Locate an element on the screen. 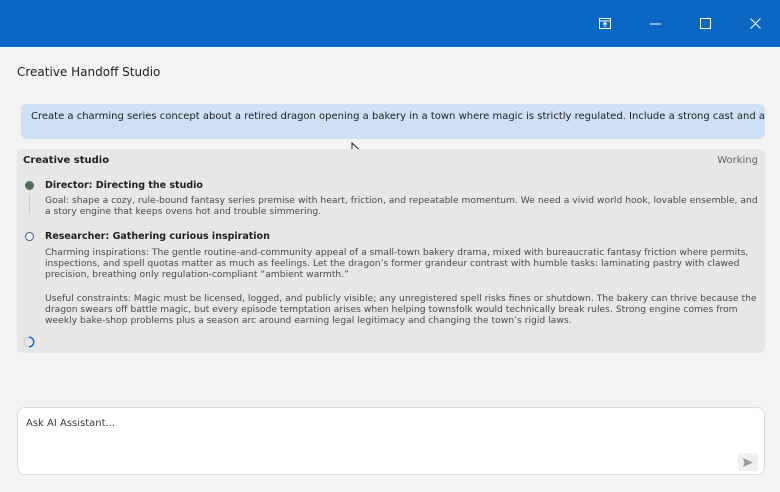  studio-title: Creative studio is located at coordinates (66, 160).